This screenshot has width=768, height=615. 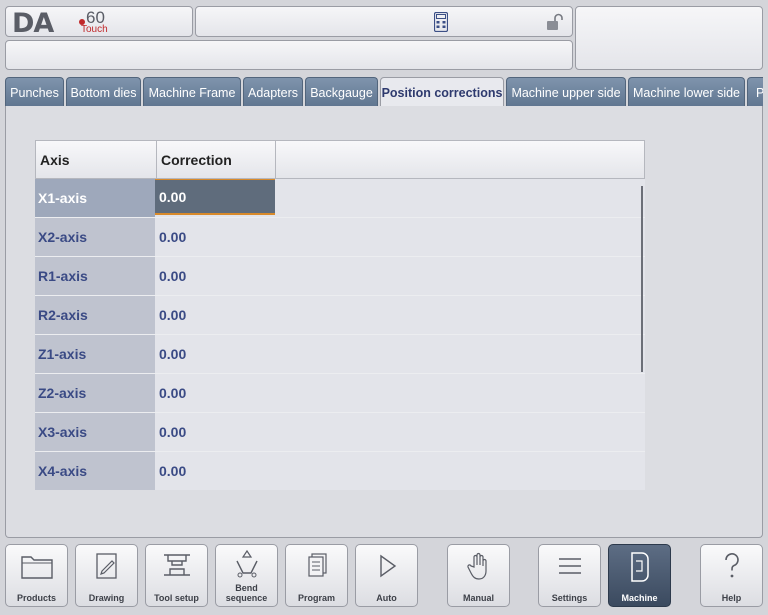 I want to click on table-scrollbar, so click(x=642, y=279).